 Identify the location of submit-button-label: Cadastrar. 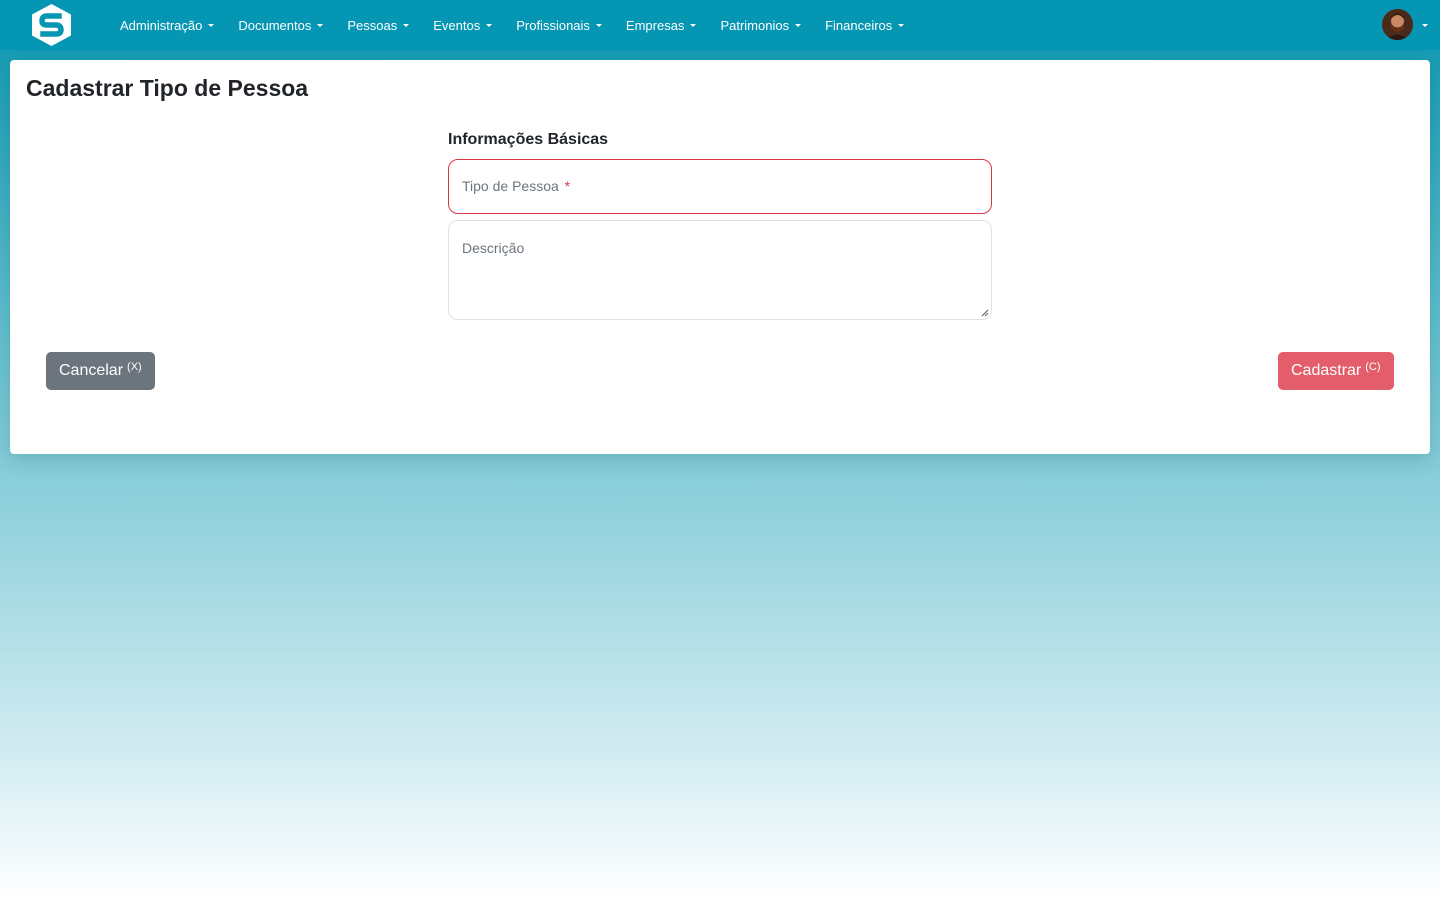
(1326, 370).